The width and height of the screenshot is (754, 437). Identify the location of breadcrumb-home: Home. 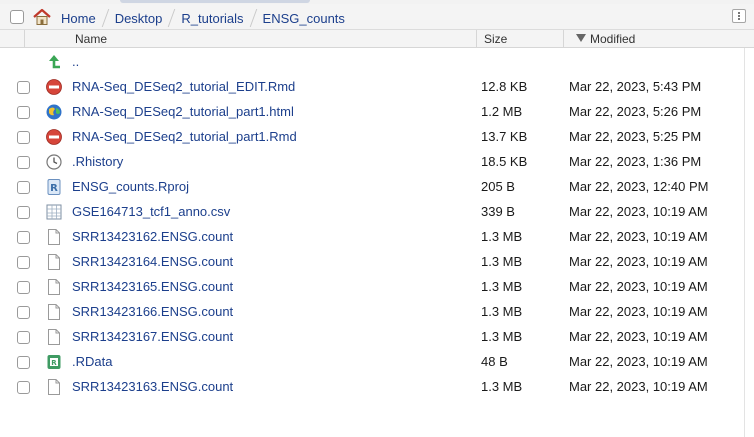
(78, 18).